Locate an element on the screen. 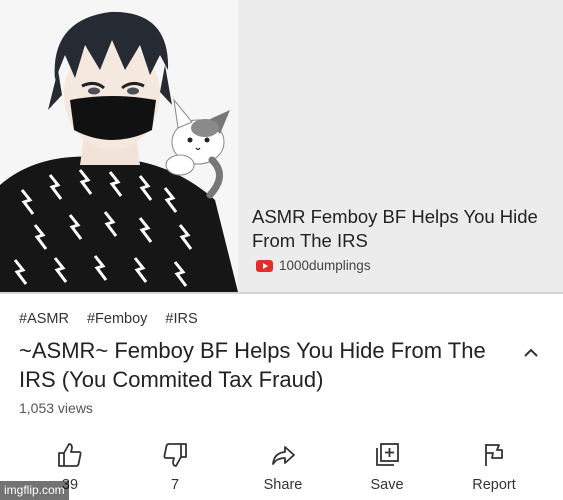 The height and width of the screenshot is (500, 563). dislike-count: 7 is located at coordinates (175, 485).